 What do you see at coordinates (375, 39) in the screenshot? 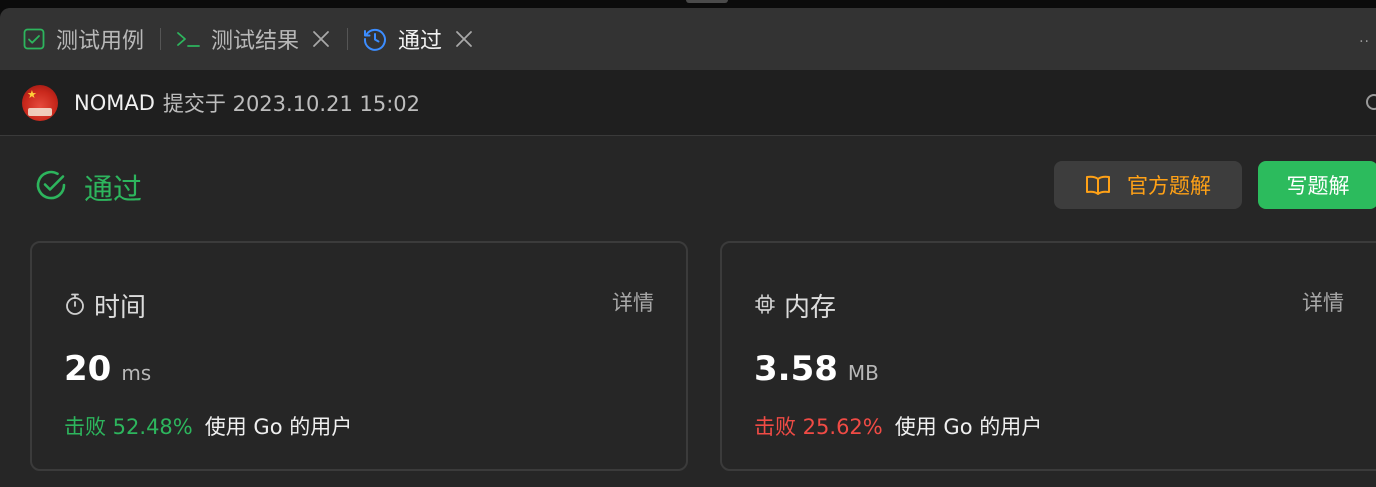
I see `history-icon` at bounding box center [375, 39].